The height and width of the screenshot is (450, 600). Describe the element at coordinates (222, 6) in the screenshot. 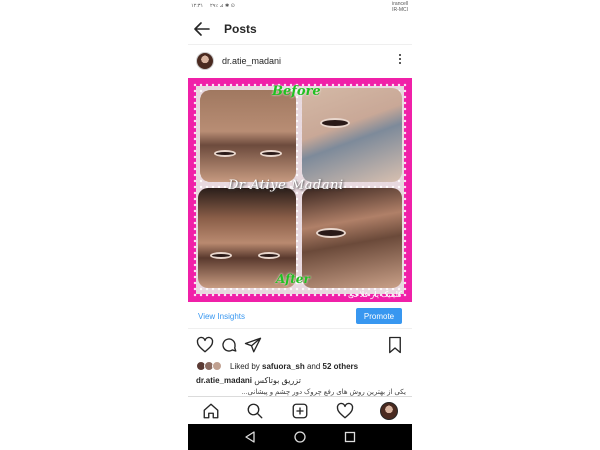

I see `status-indicators: ۲۹٪ ⊿ ✱ ⊙` at that location.